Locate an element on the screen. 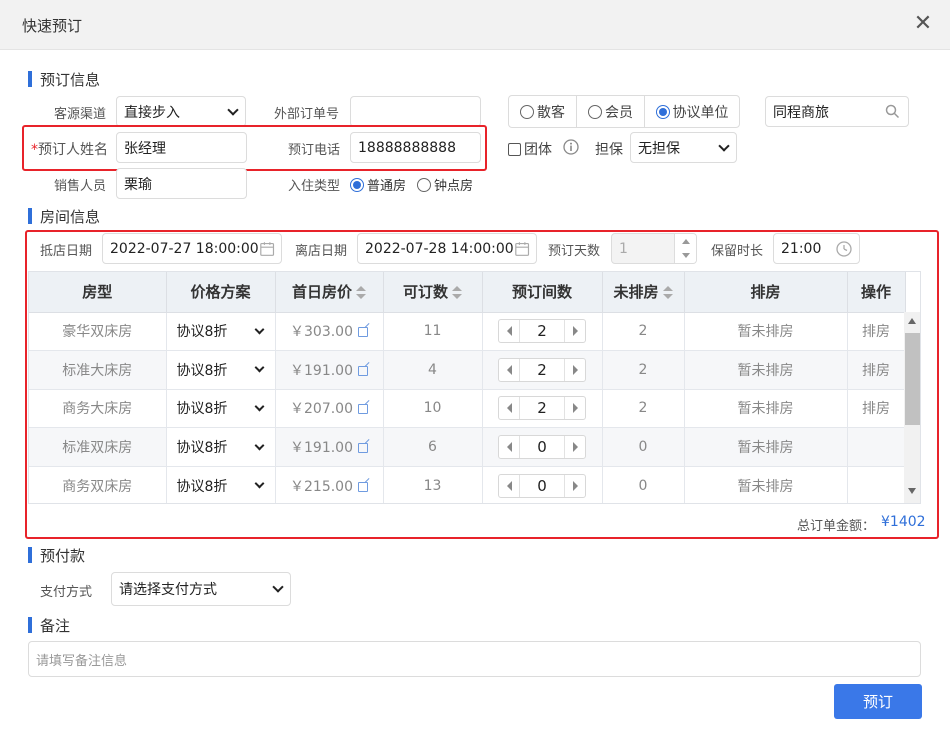  section-title-prepay: 预付款 is located at coordinates (63, 556).